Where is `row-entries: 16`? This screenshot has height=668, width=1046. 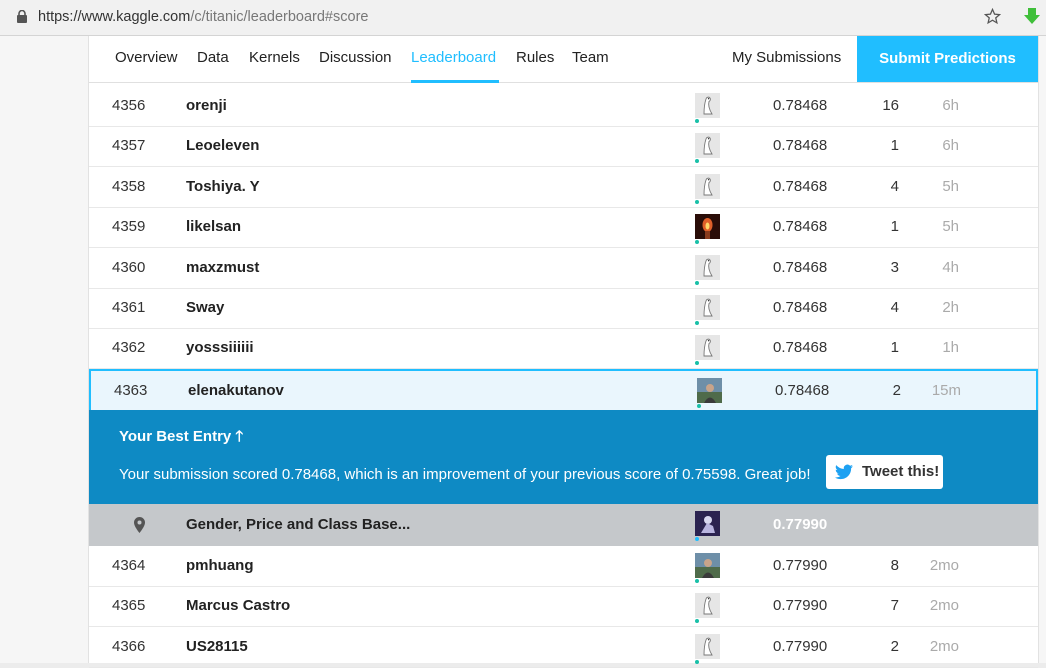 row-entries: 16 is located at coordinates (890, 105).